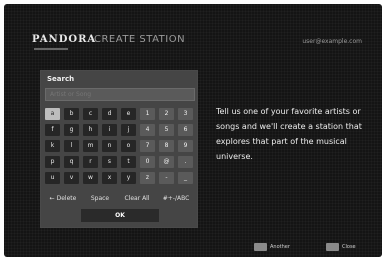 The width and height of the screenshot is (386, 261). I want to click on key-3-1: q, so click(71, 162).